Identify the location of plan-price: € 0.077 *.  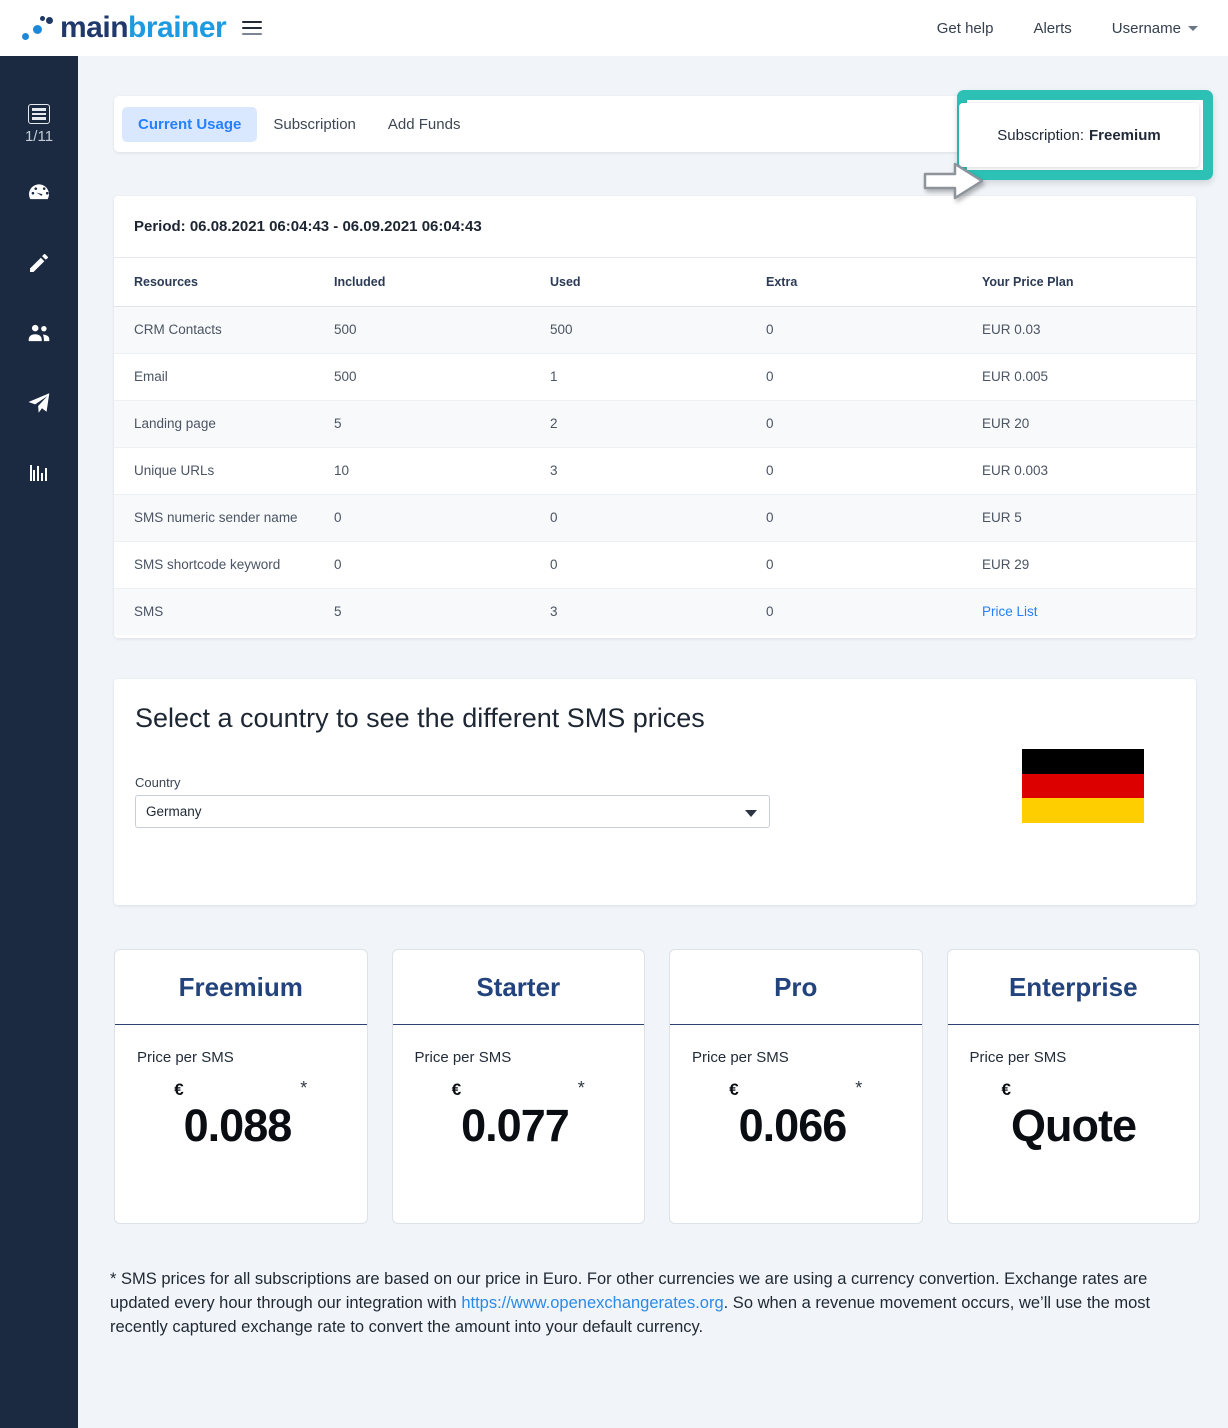
(519, 1144).